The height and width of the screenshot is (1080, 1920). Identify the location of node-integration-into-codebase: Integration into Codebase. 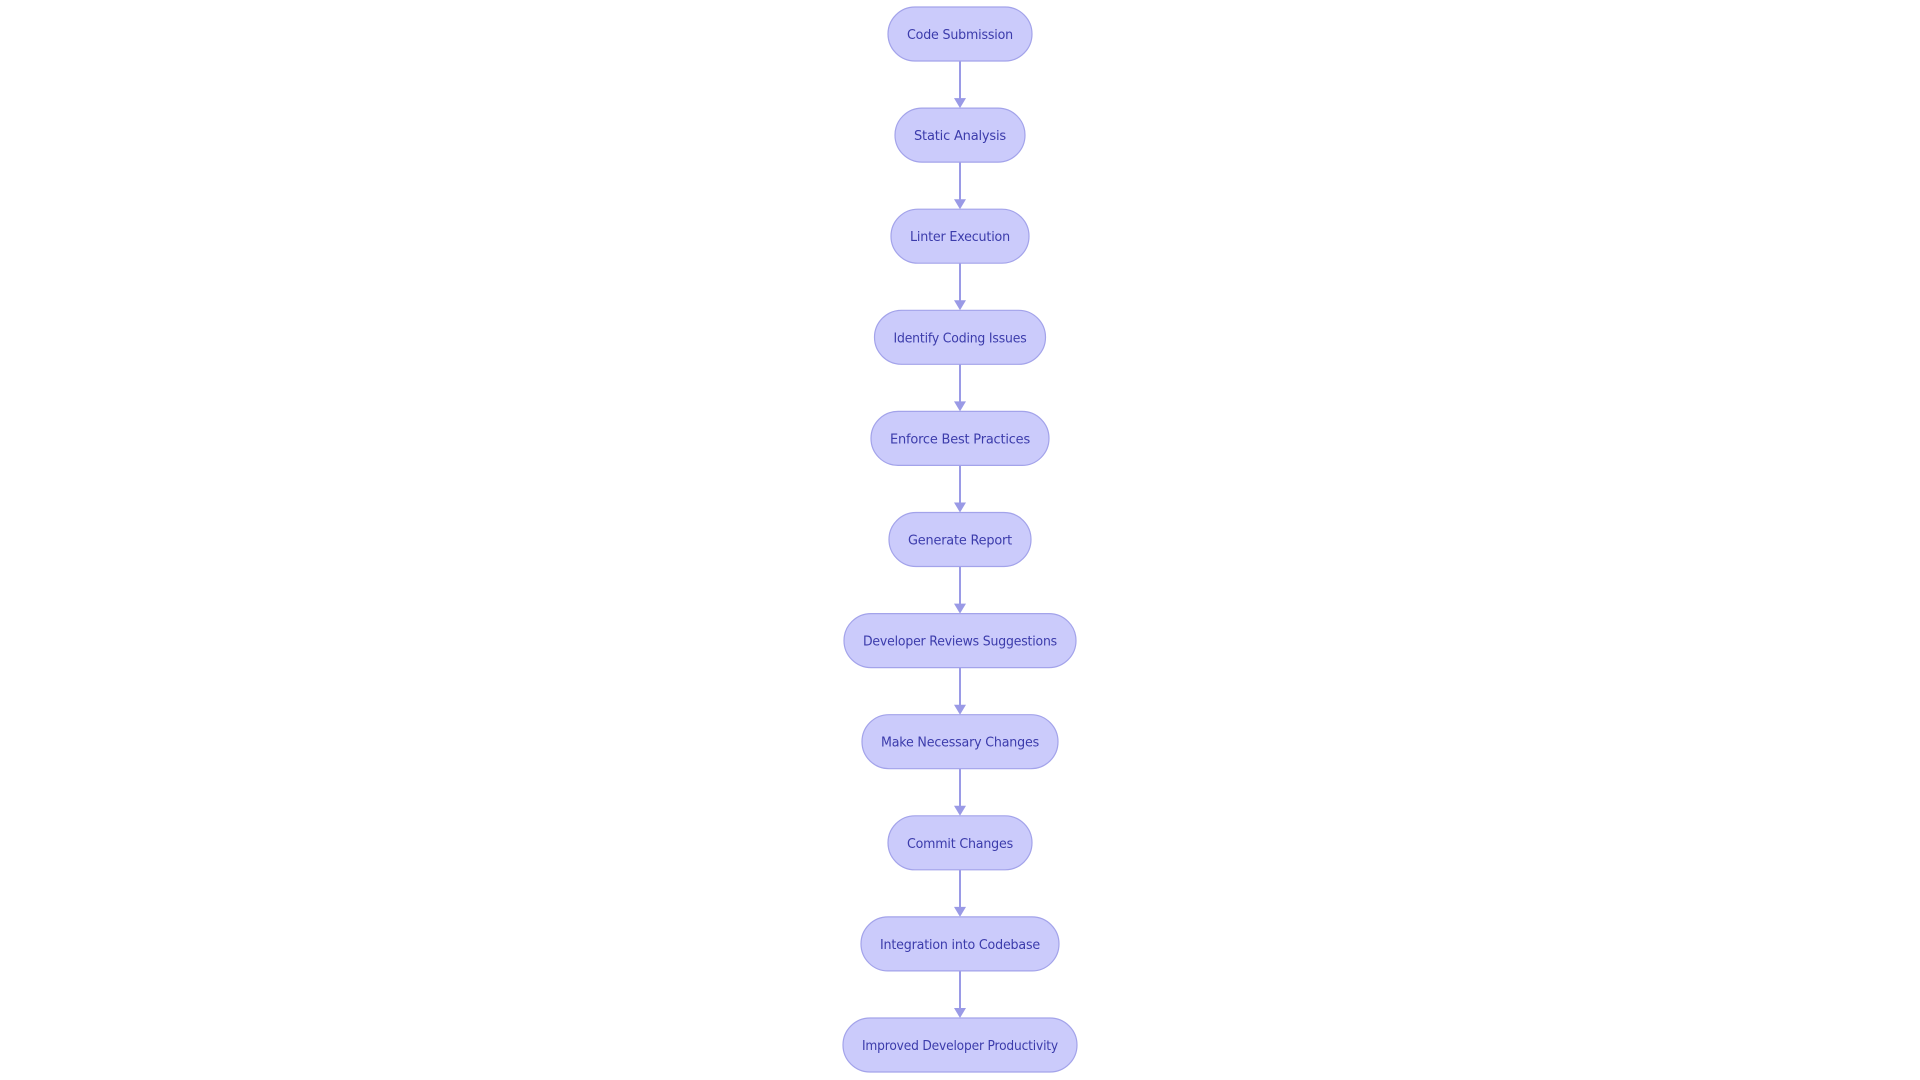
(960, 944).